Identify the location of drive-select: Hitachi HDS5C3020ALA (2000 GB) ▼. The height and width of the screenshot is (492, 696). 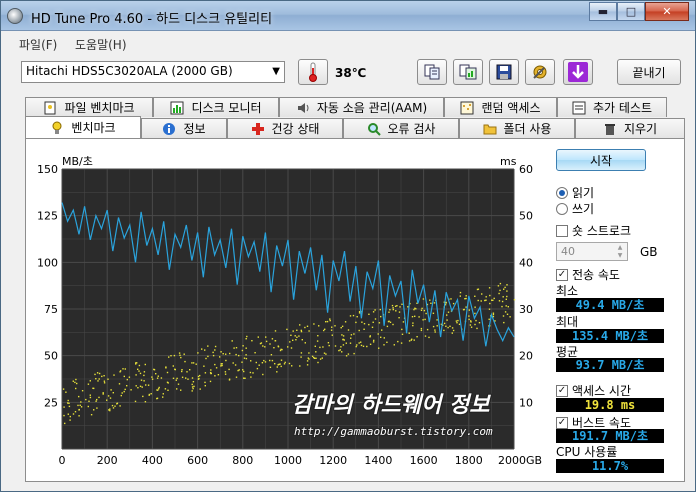
(153, 72).